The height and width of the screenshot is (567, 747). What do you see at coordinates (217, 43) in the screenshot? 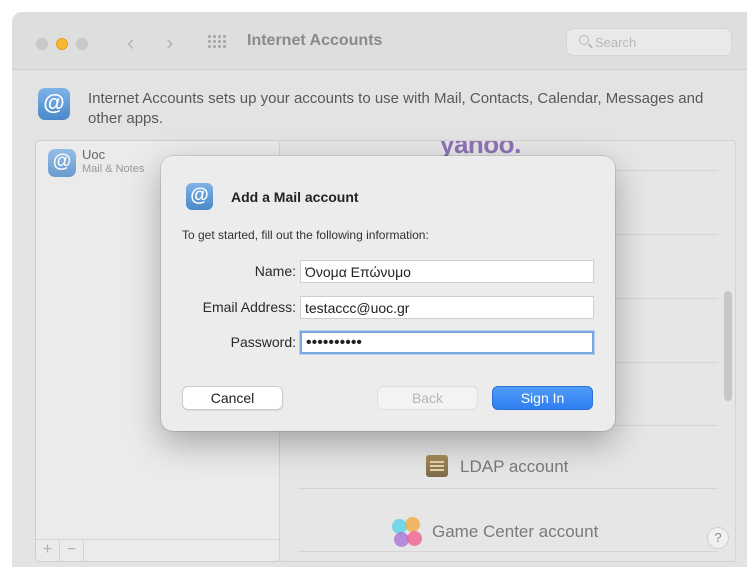
I see `show-all-grid-icon` at bounding box center [217, 43].